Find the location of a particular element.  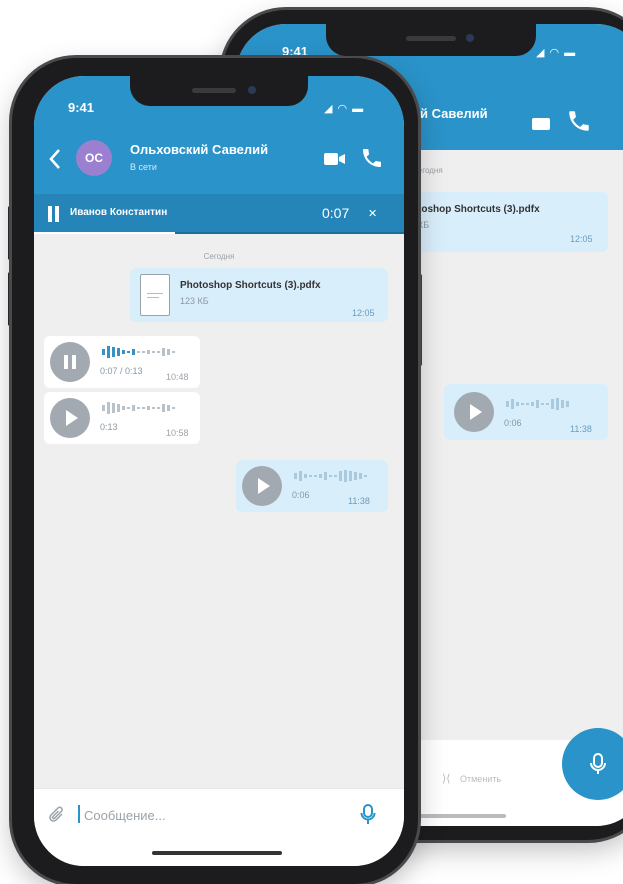

pause-icon is located at coordinates (70, 362).